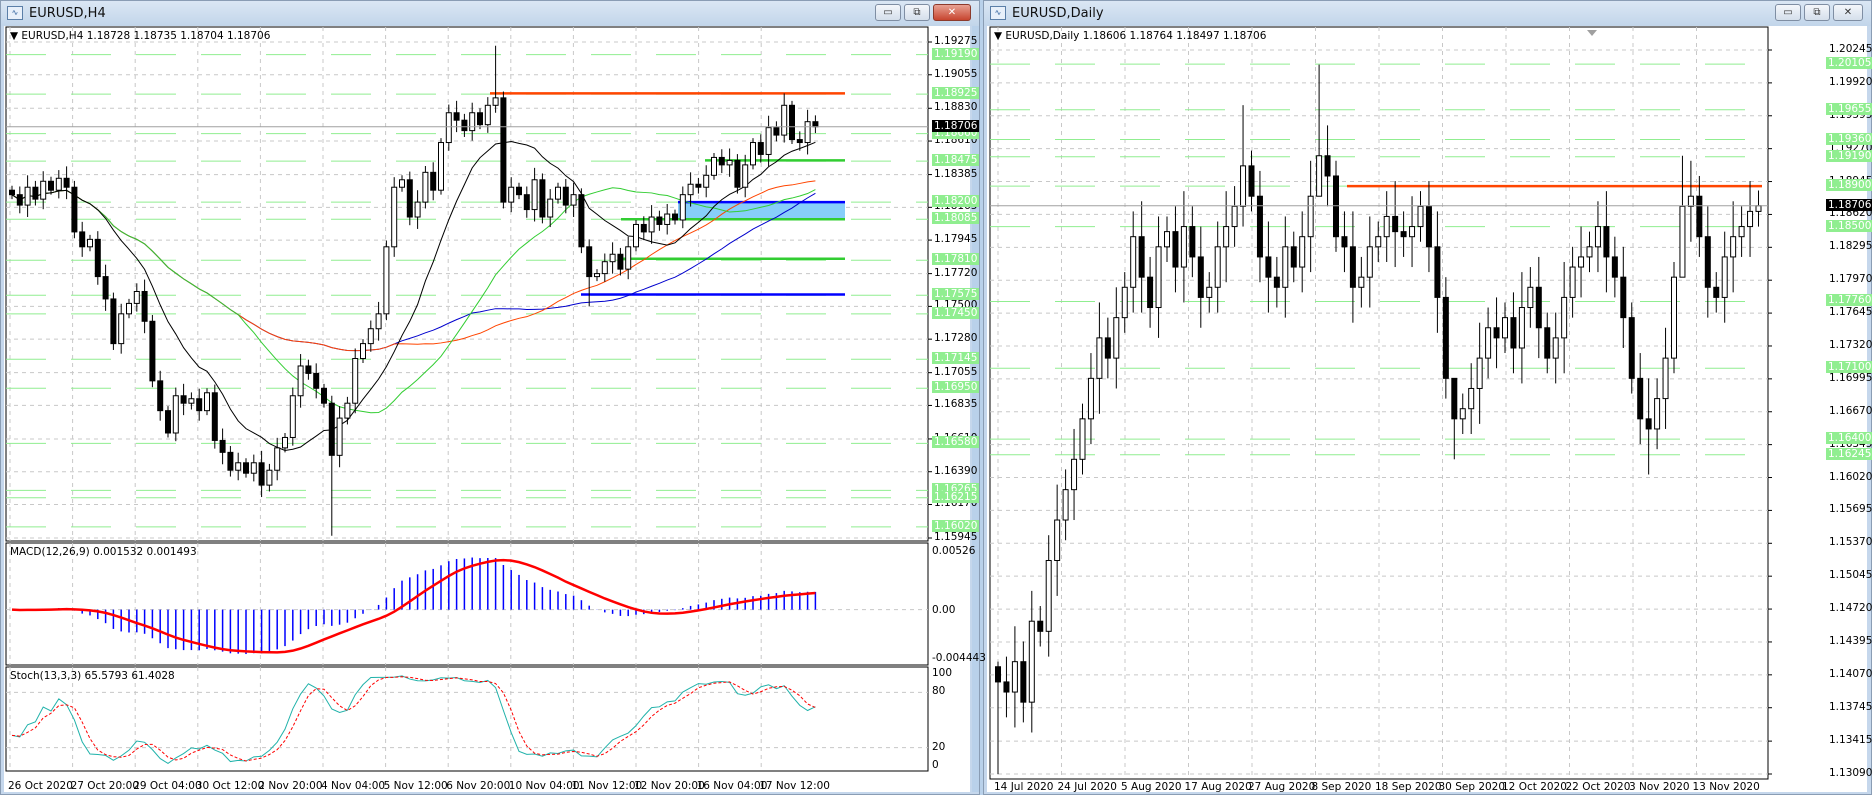  I want to click on price-tick-label: 1.20245, so click(1850, 49).